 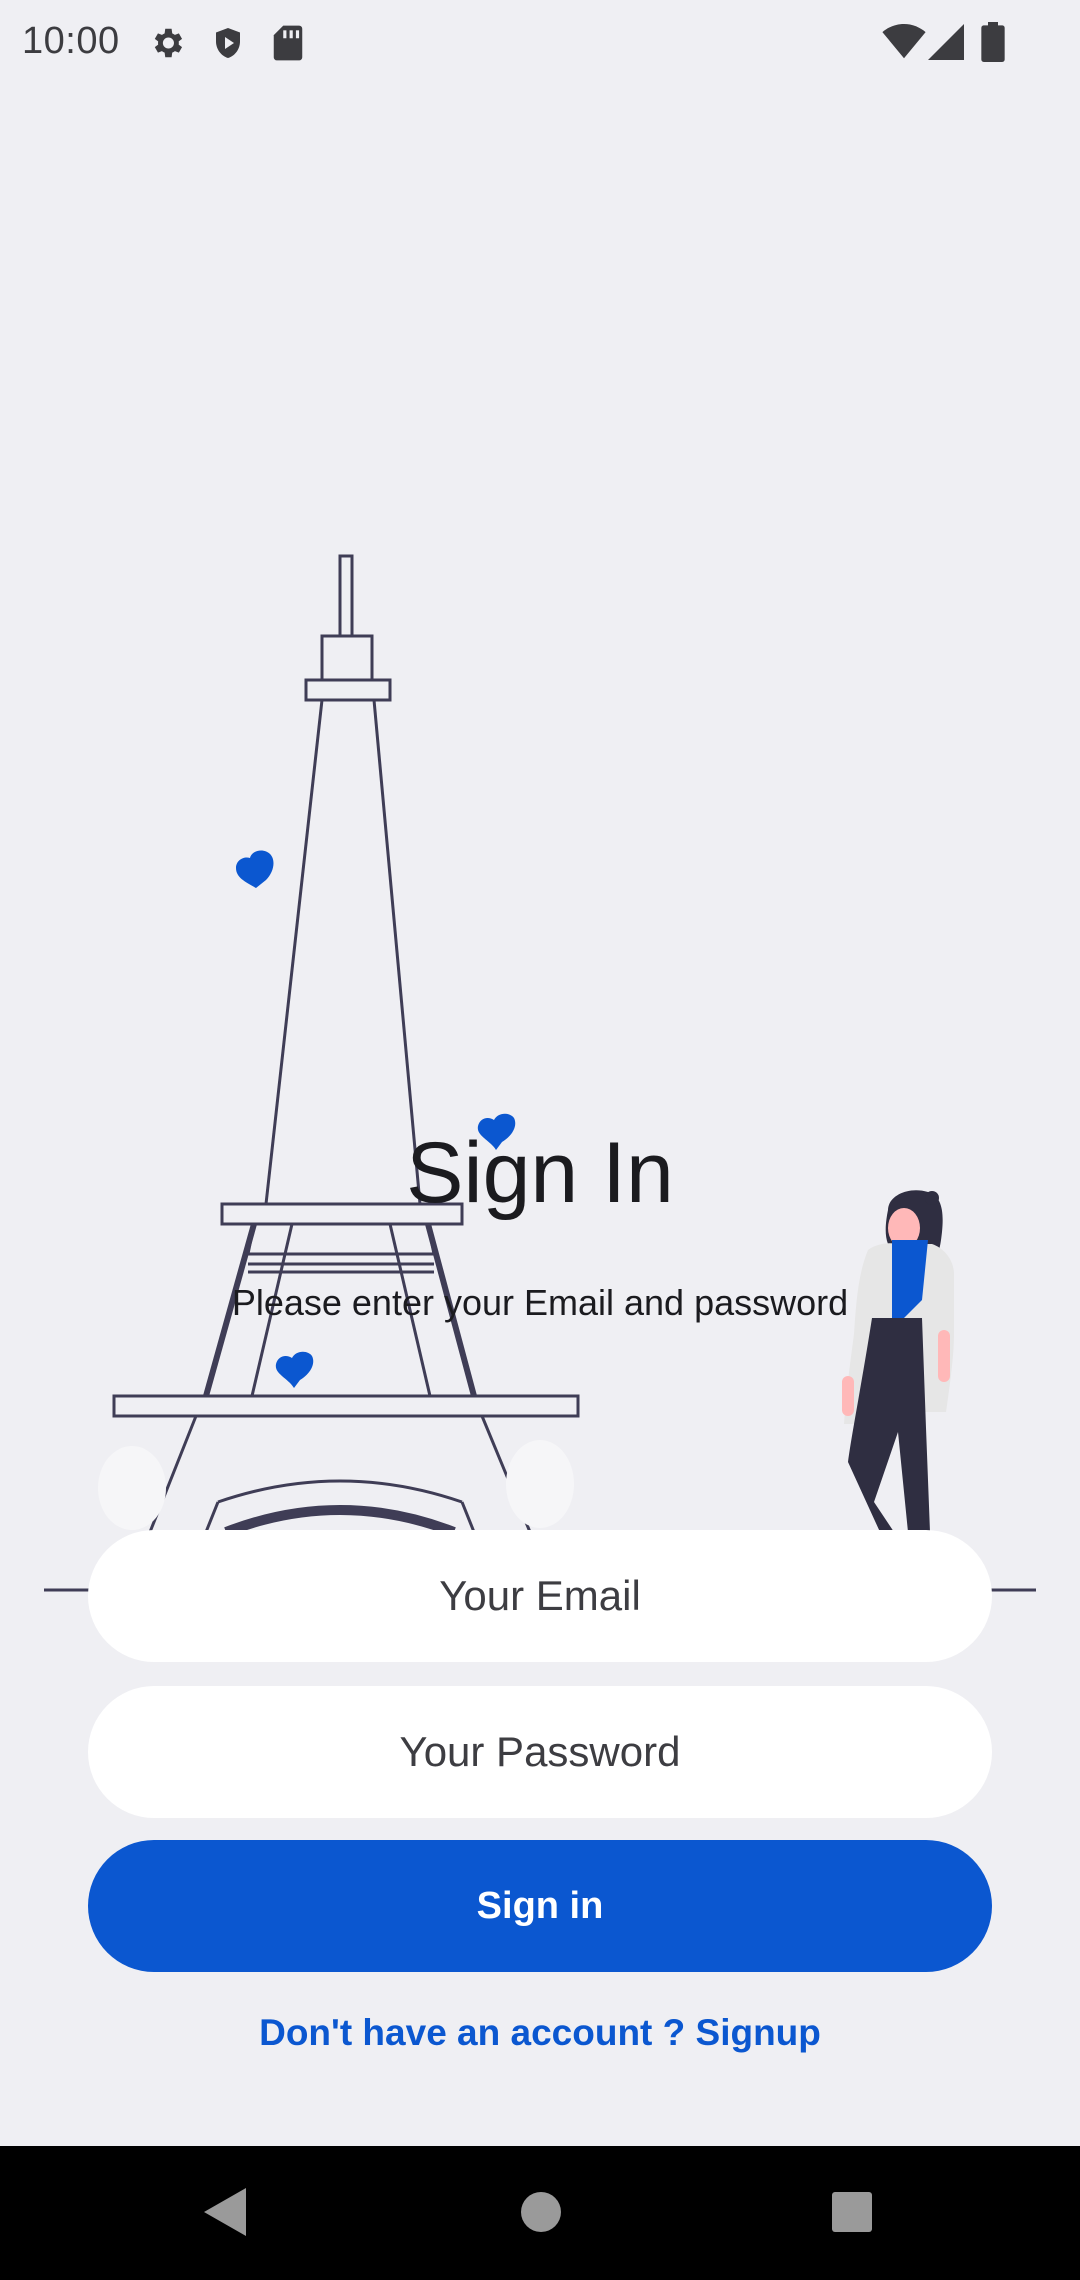 I want to click on signup-link: Don't have an account ? Signup, so click(x=540, y=2033).